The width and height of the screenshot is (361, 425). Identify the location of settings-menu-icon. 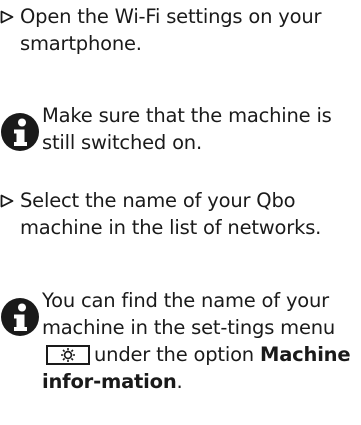
(68, 355).